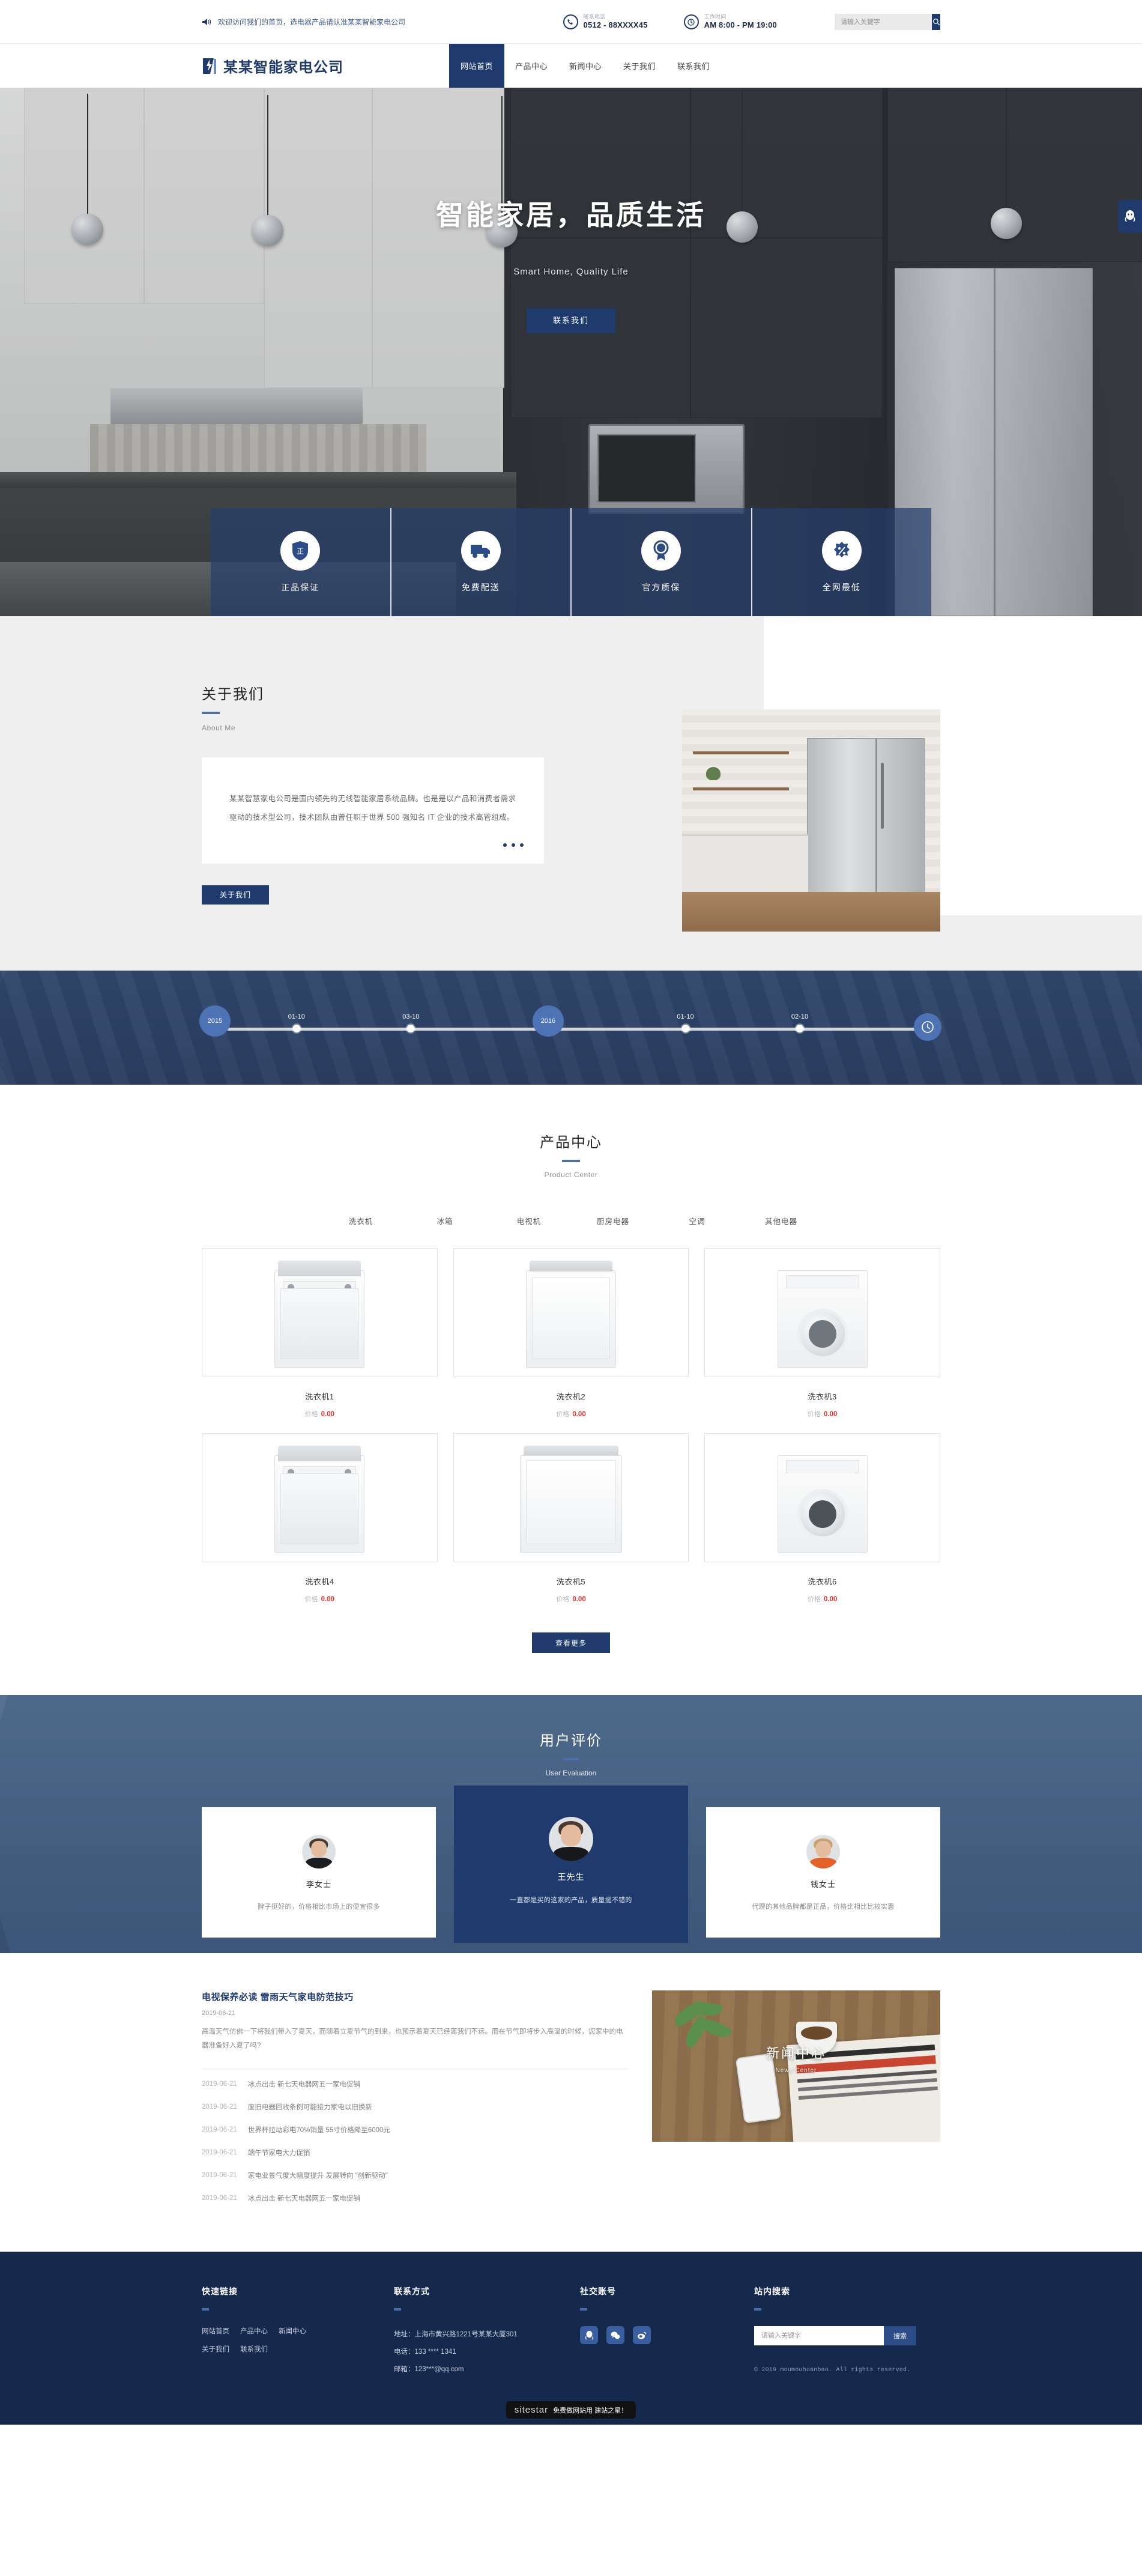 The image size is (1142, 2576). I want to click on news-banner: 新闻中心 News Center, so click(796, 2066).